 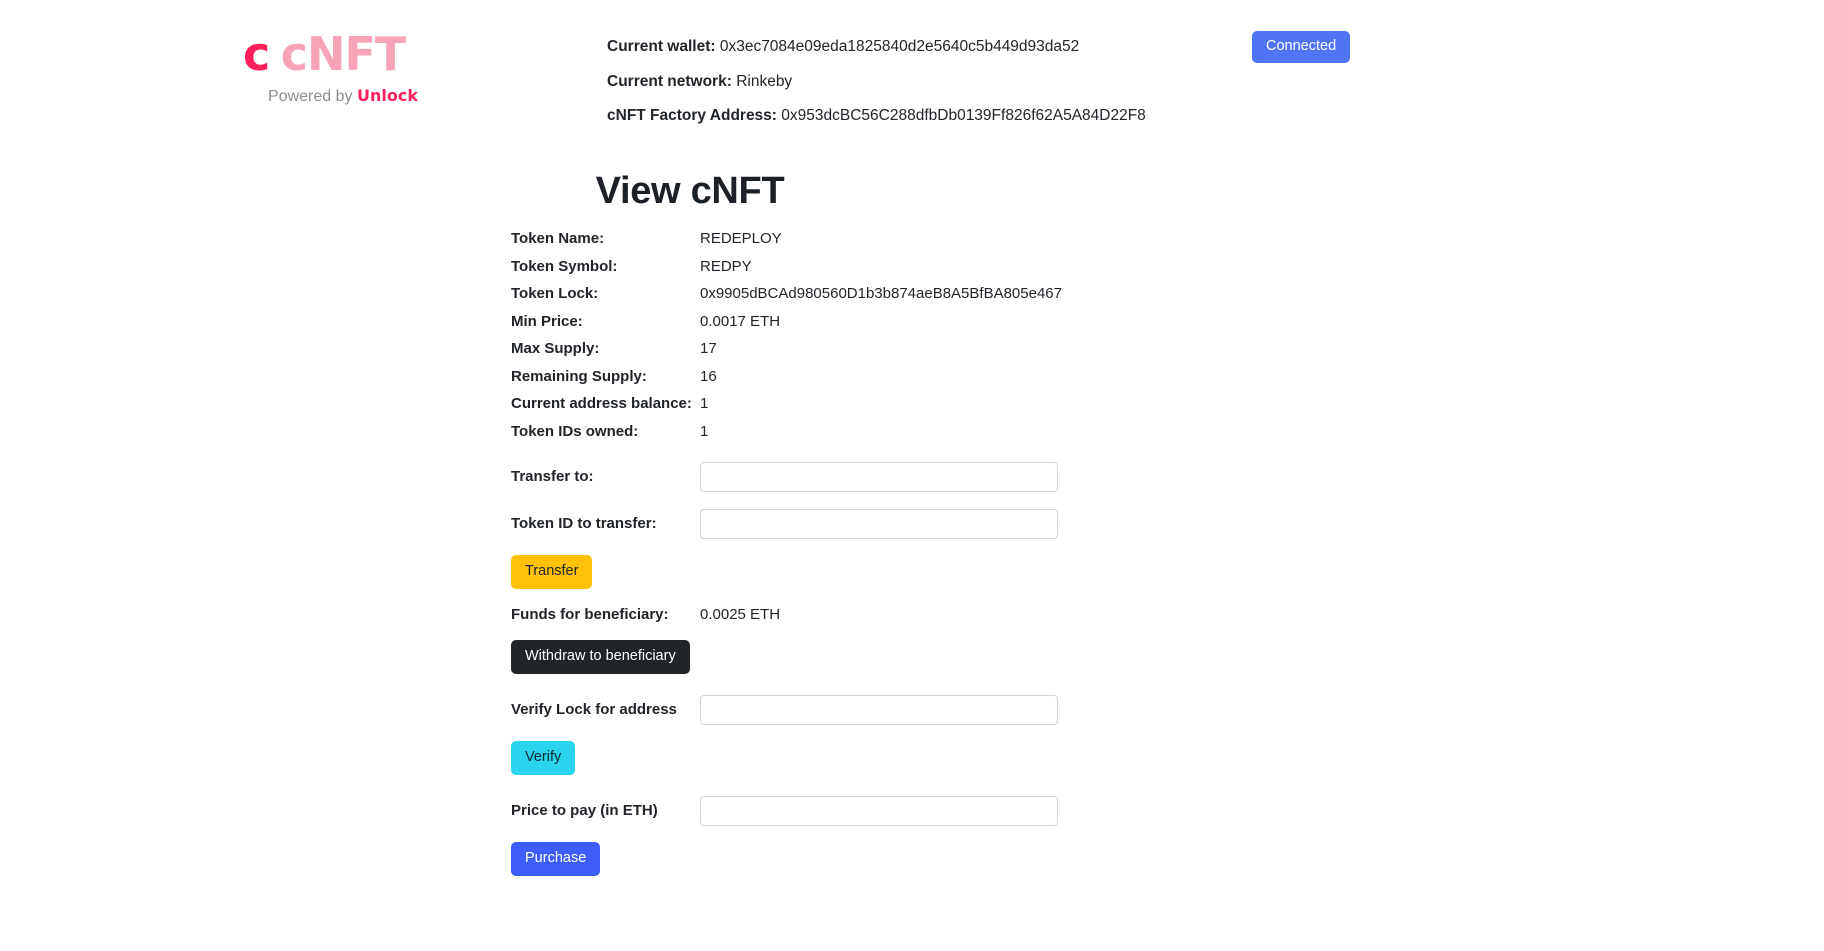 I want to click on transfer-button-row: Transfer, so click(x=911, y=572).